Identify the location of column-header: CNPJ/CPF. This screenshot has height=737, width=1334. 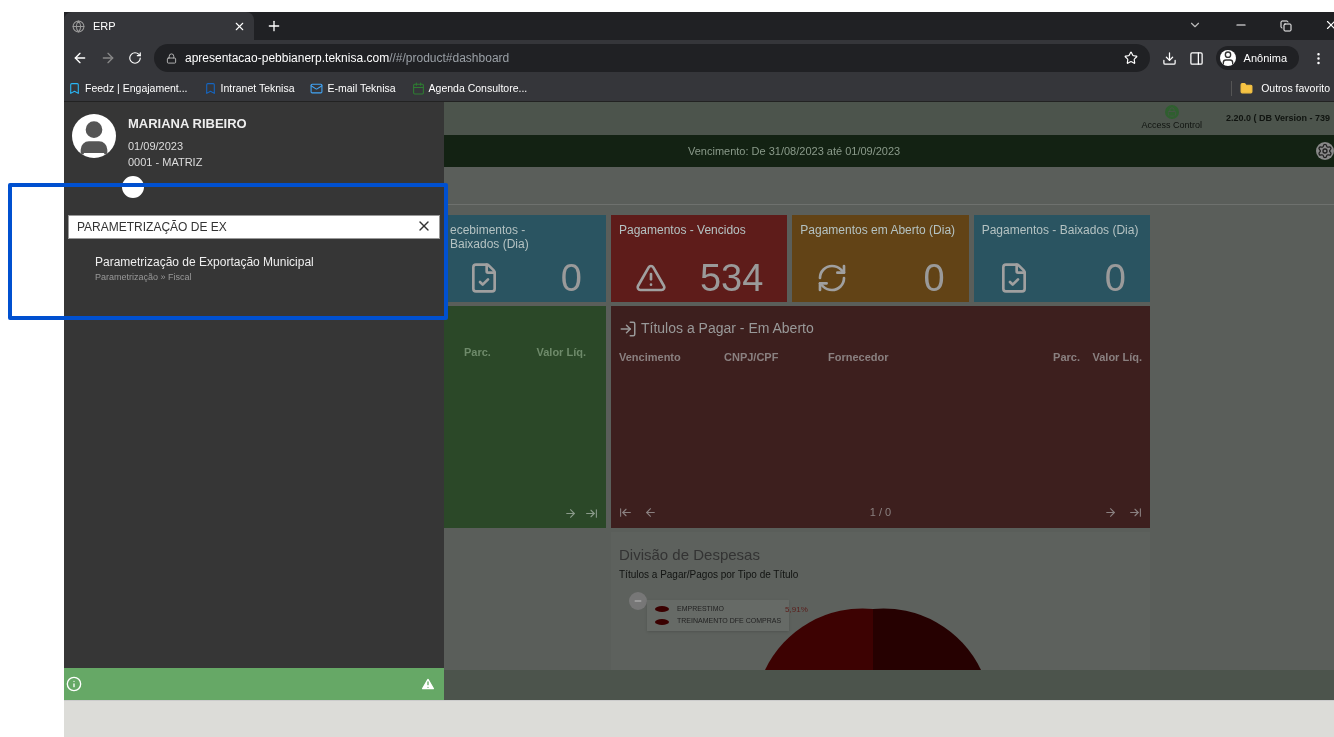
(752, 358).